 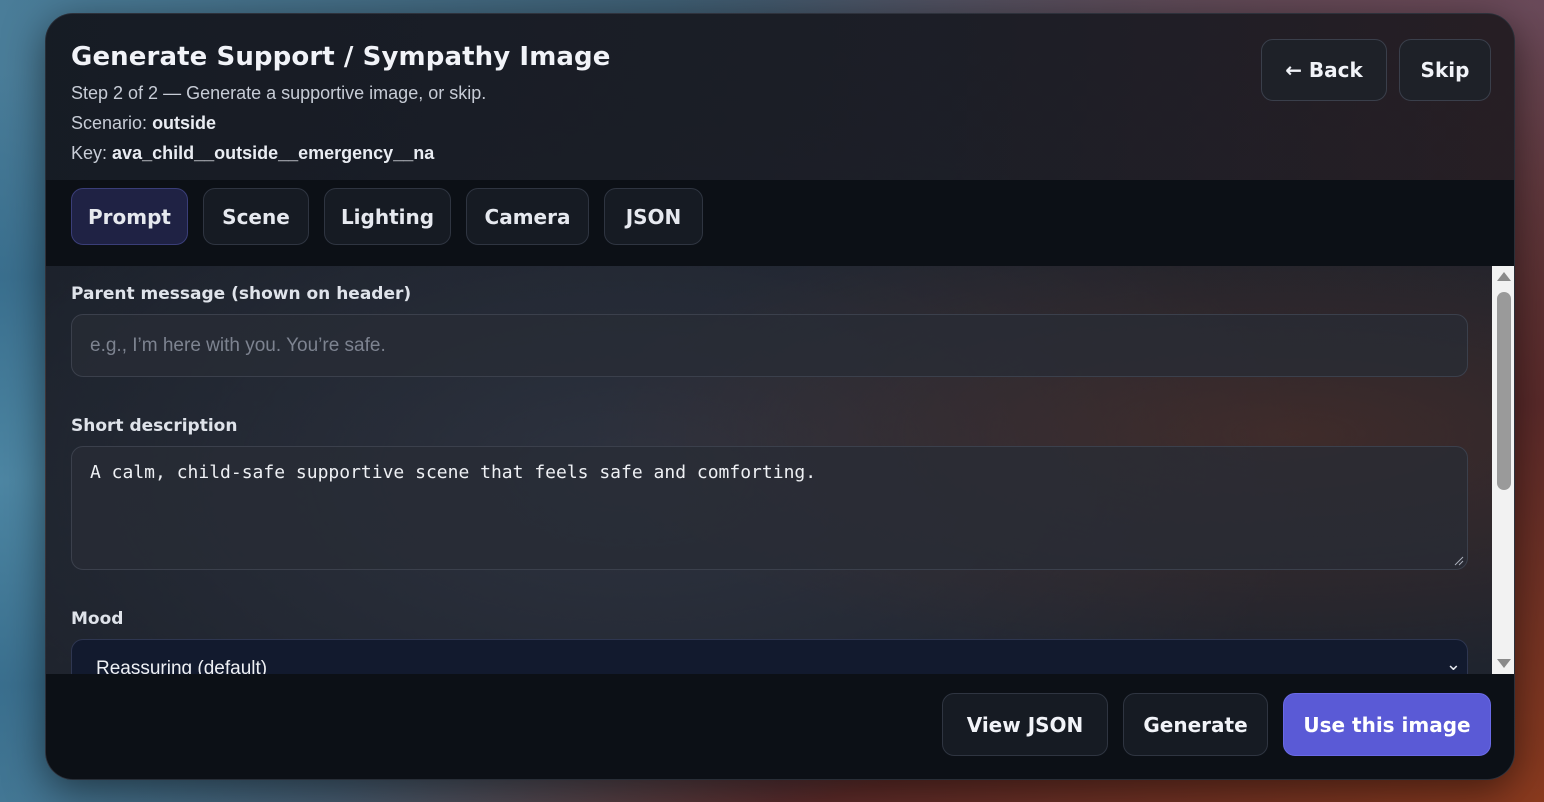 What do you see at coordinates (241, 294) in the screenshot?
I see `parent-message-label: Parent message (shown on header)` at bounding box center [241, 294].